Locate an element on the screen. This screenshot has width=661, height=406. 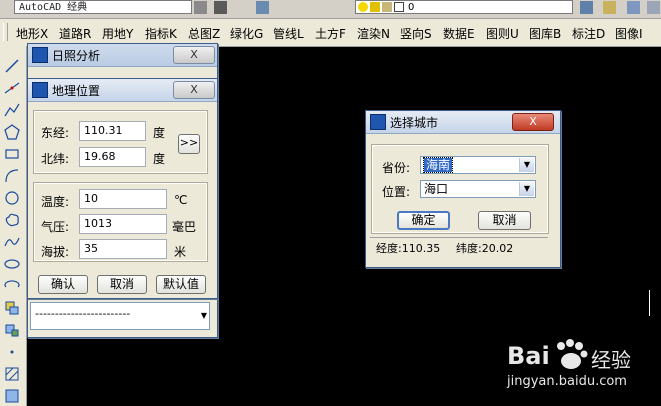
rectangle-icon is located at coordinates (12, 154).